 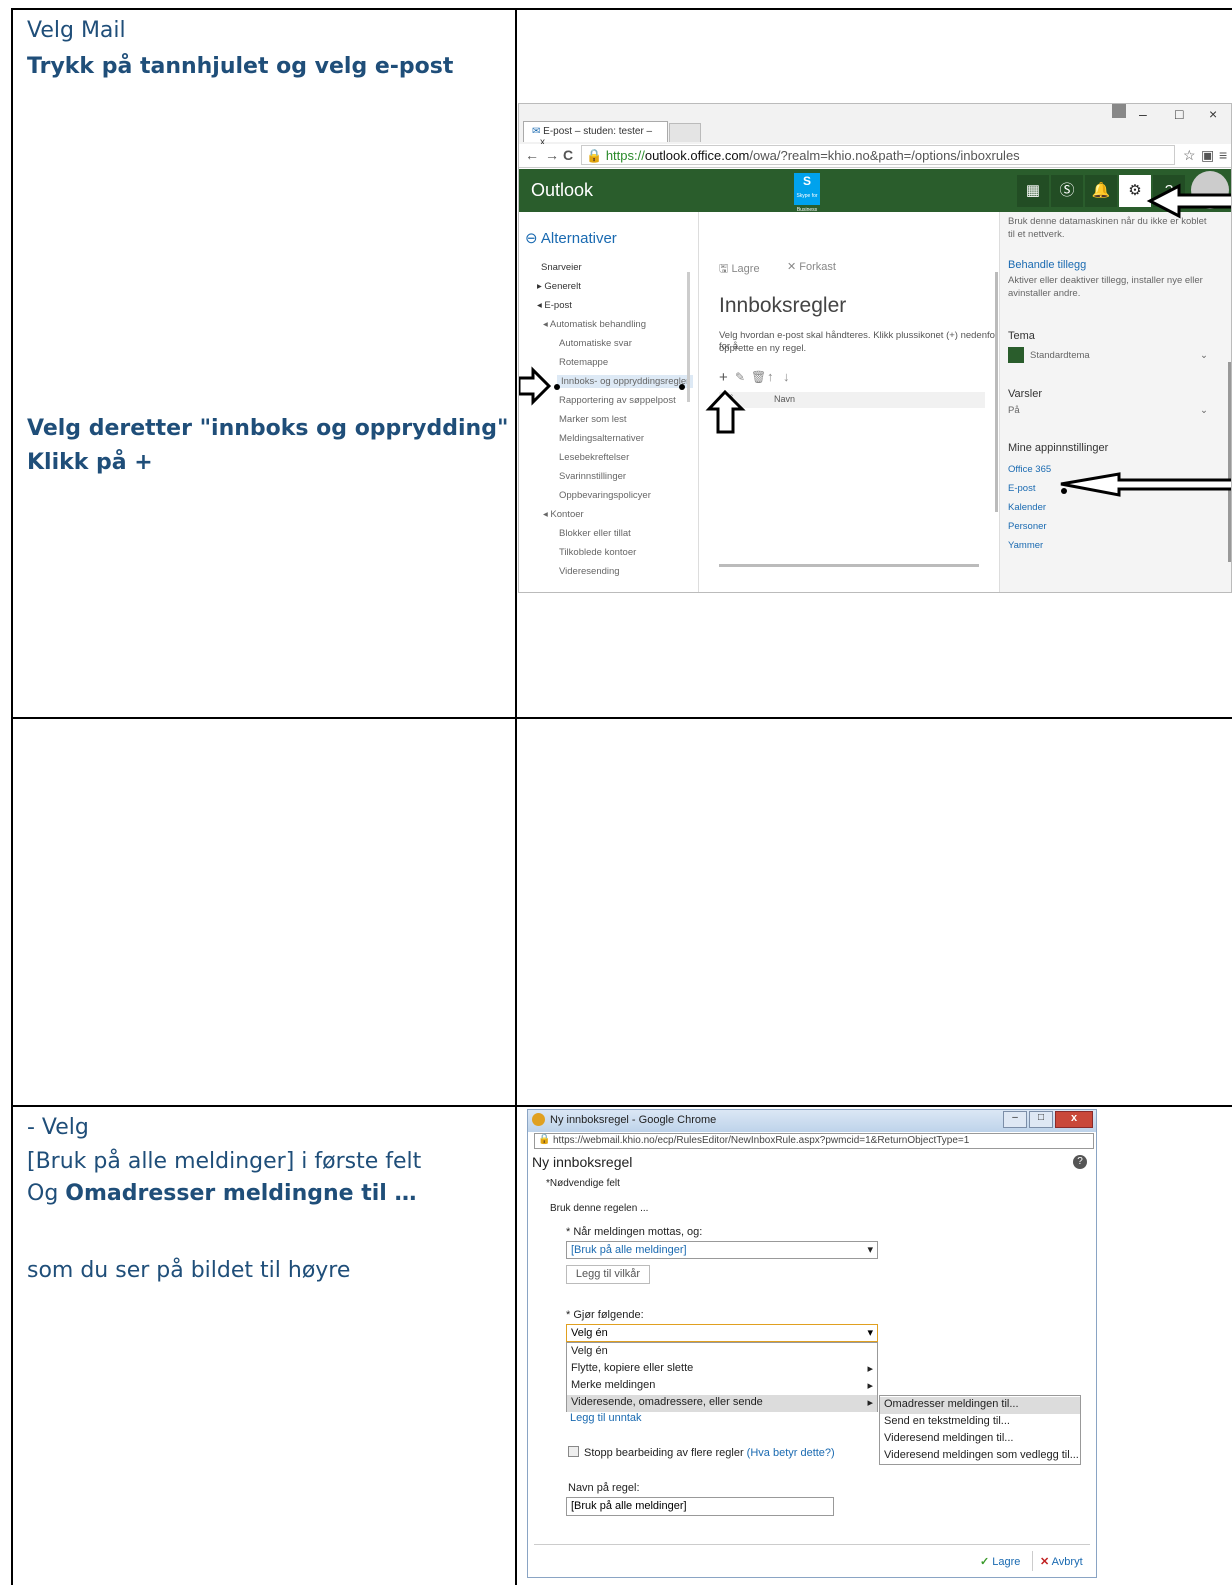 What do you see at coordinates (606, 1418) in the screenshot?
I see `add-exception-button: Legg til unntak` at bounding box center [606, 1418].